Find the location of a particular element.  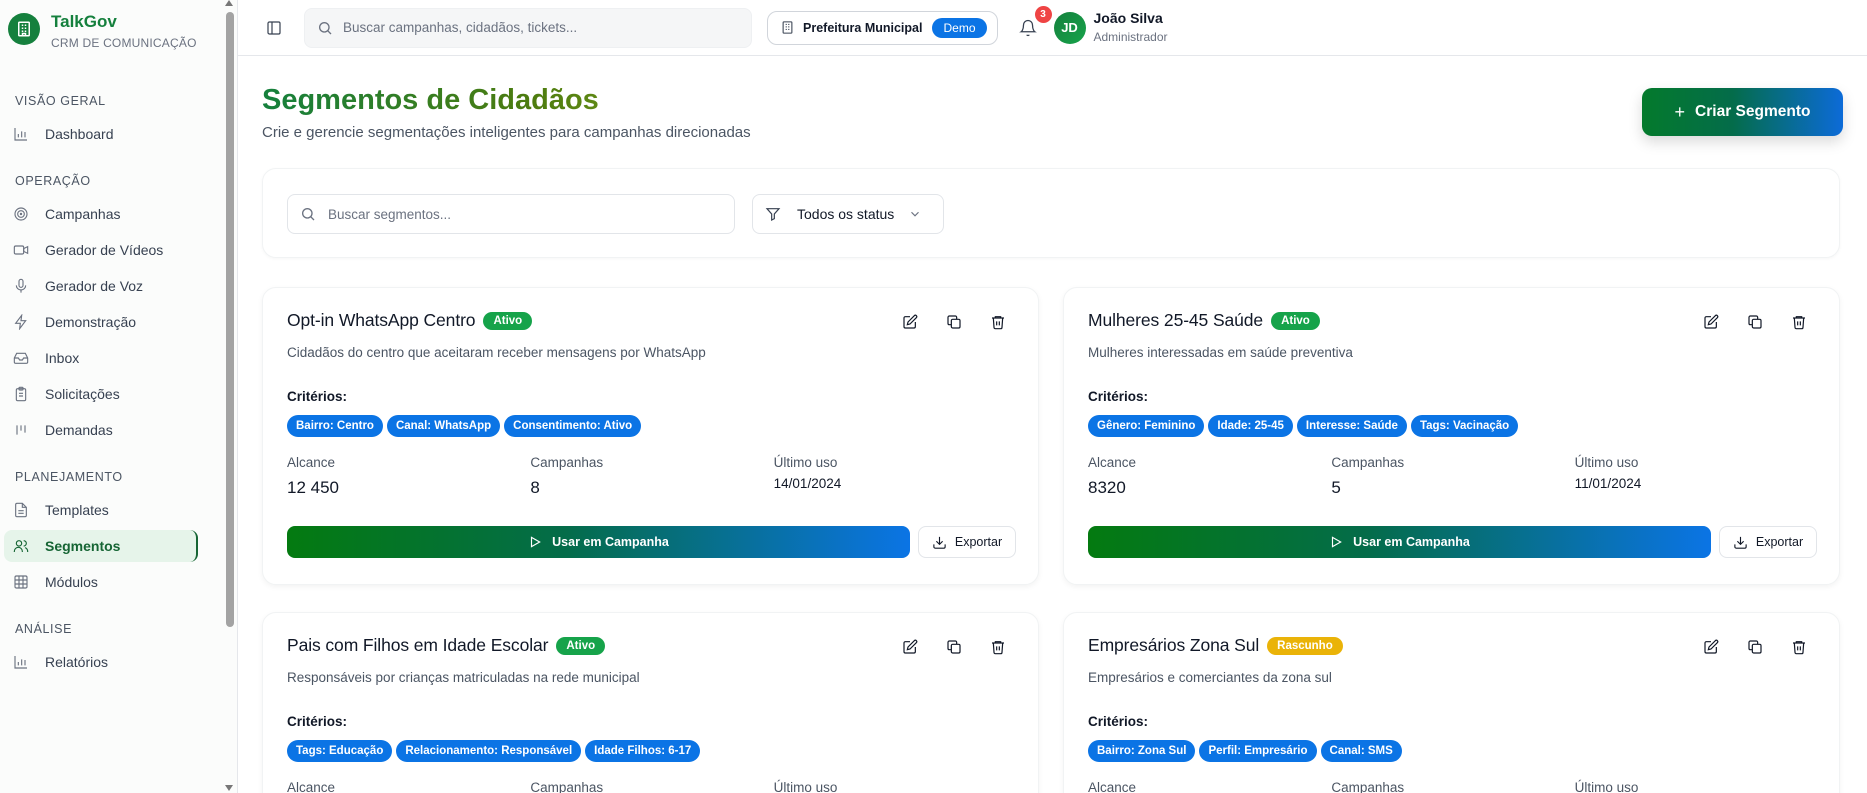

panel-left-icon is located at coordinates (274, 27).